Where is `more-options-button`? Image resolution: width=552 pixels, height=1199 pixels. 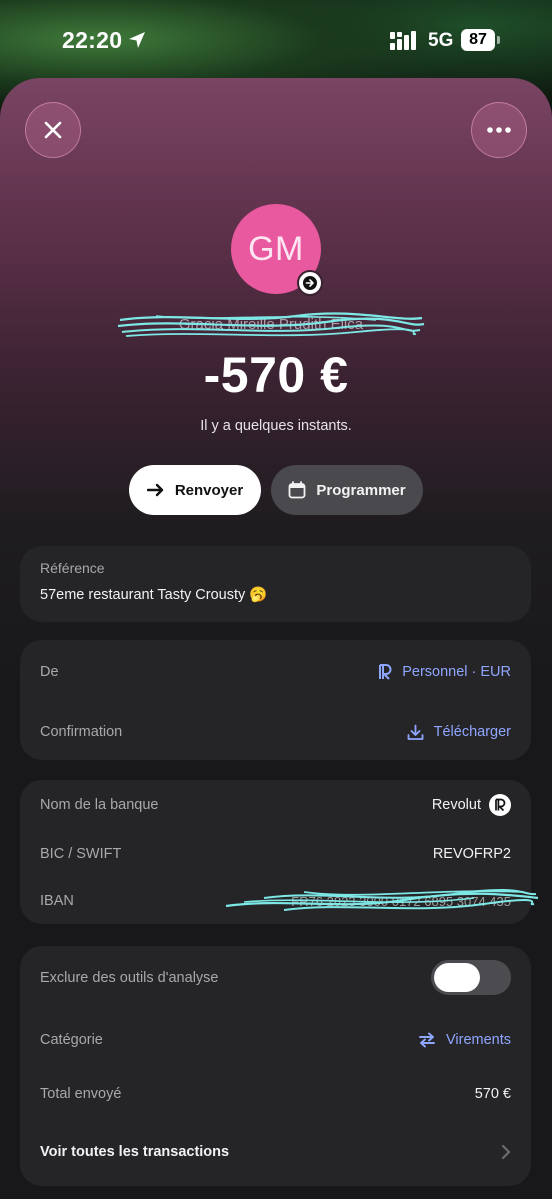 more-options-button is located at coordinates (499, 130).